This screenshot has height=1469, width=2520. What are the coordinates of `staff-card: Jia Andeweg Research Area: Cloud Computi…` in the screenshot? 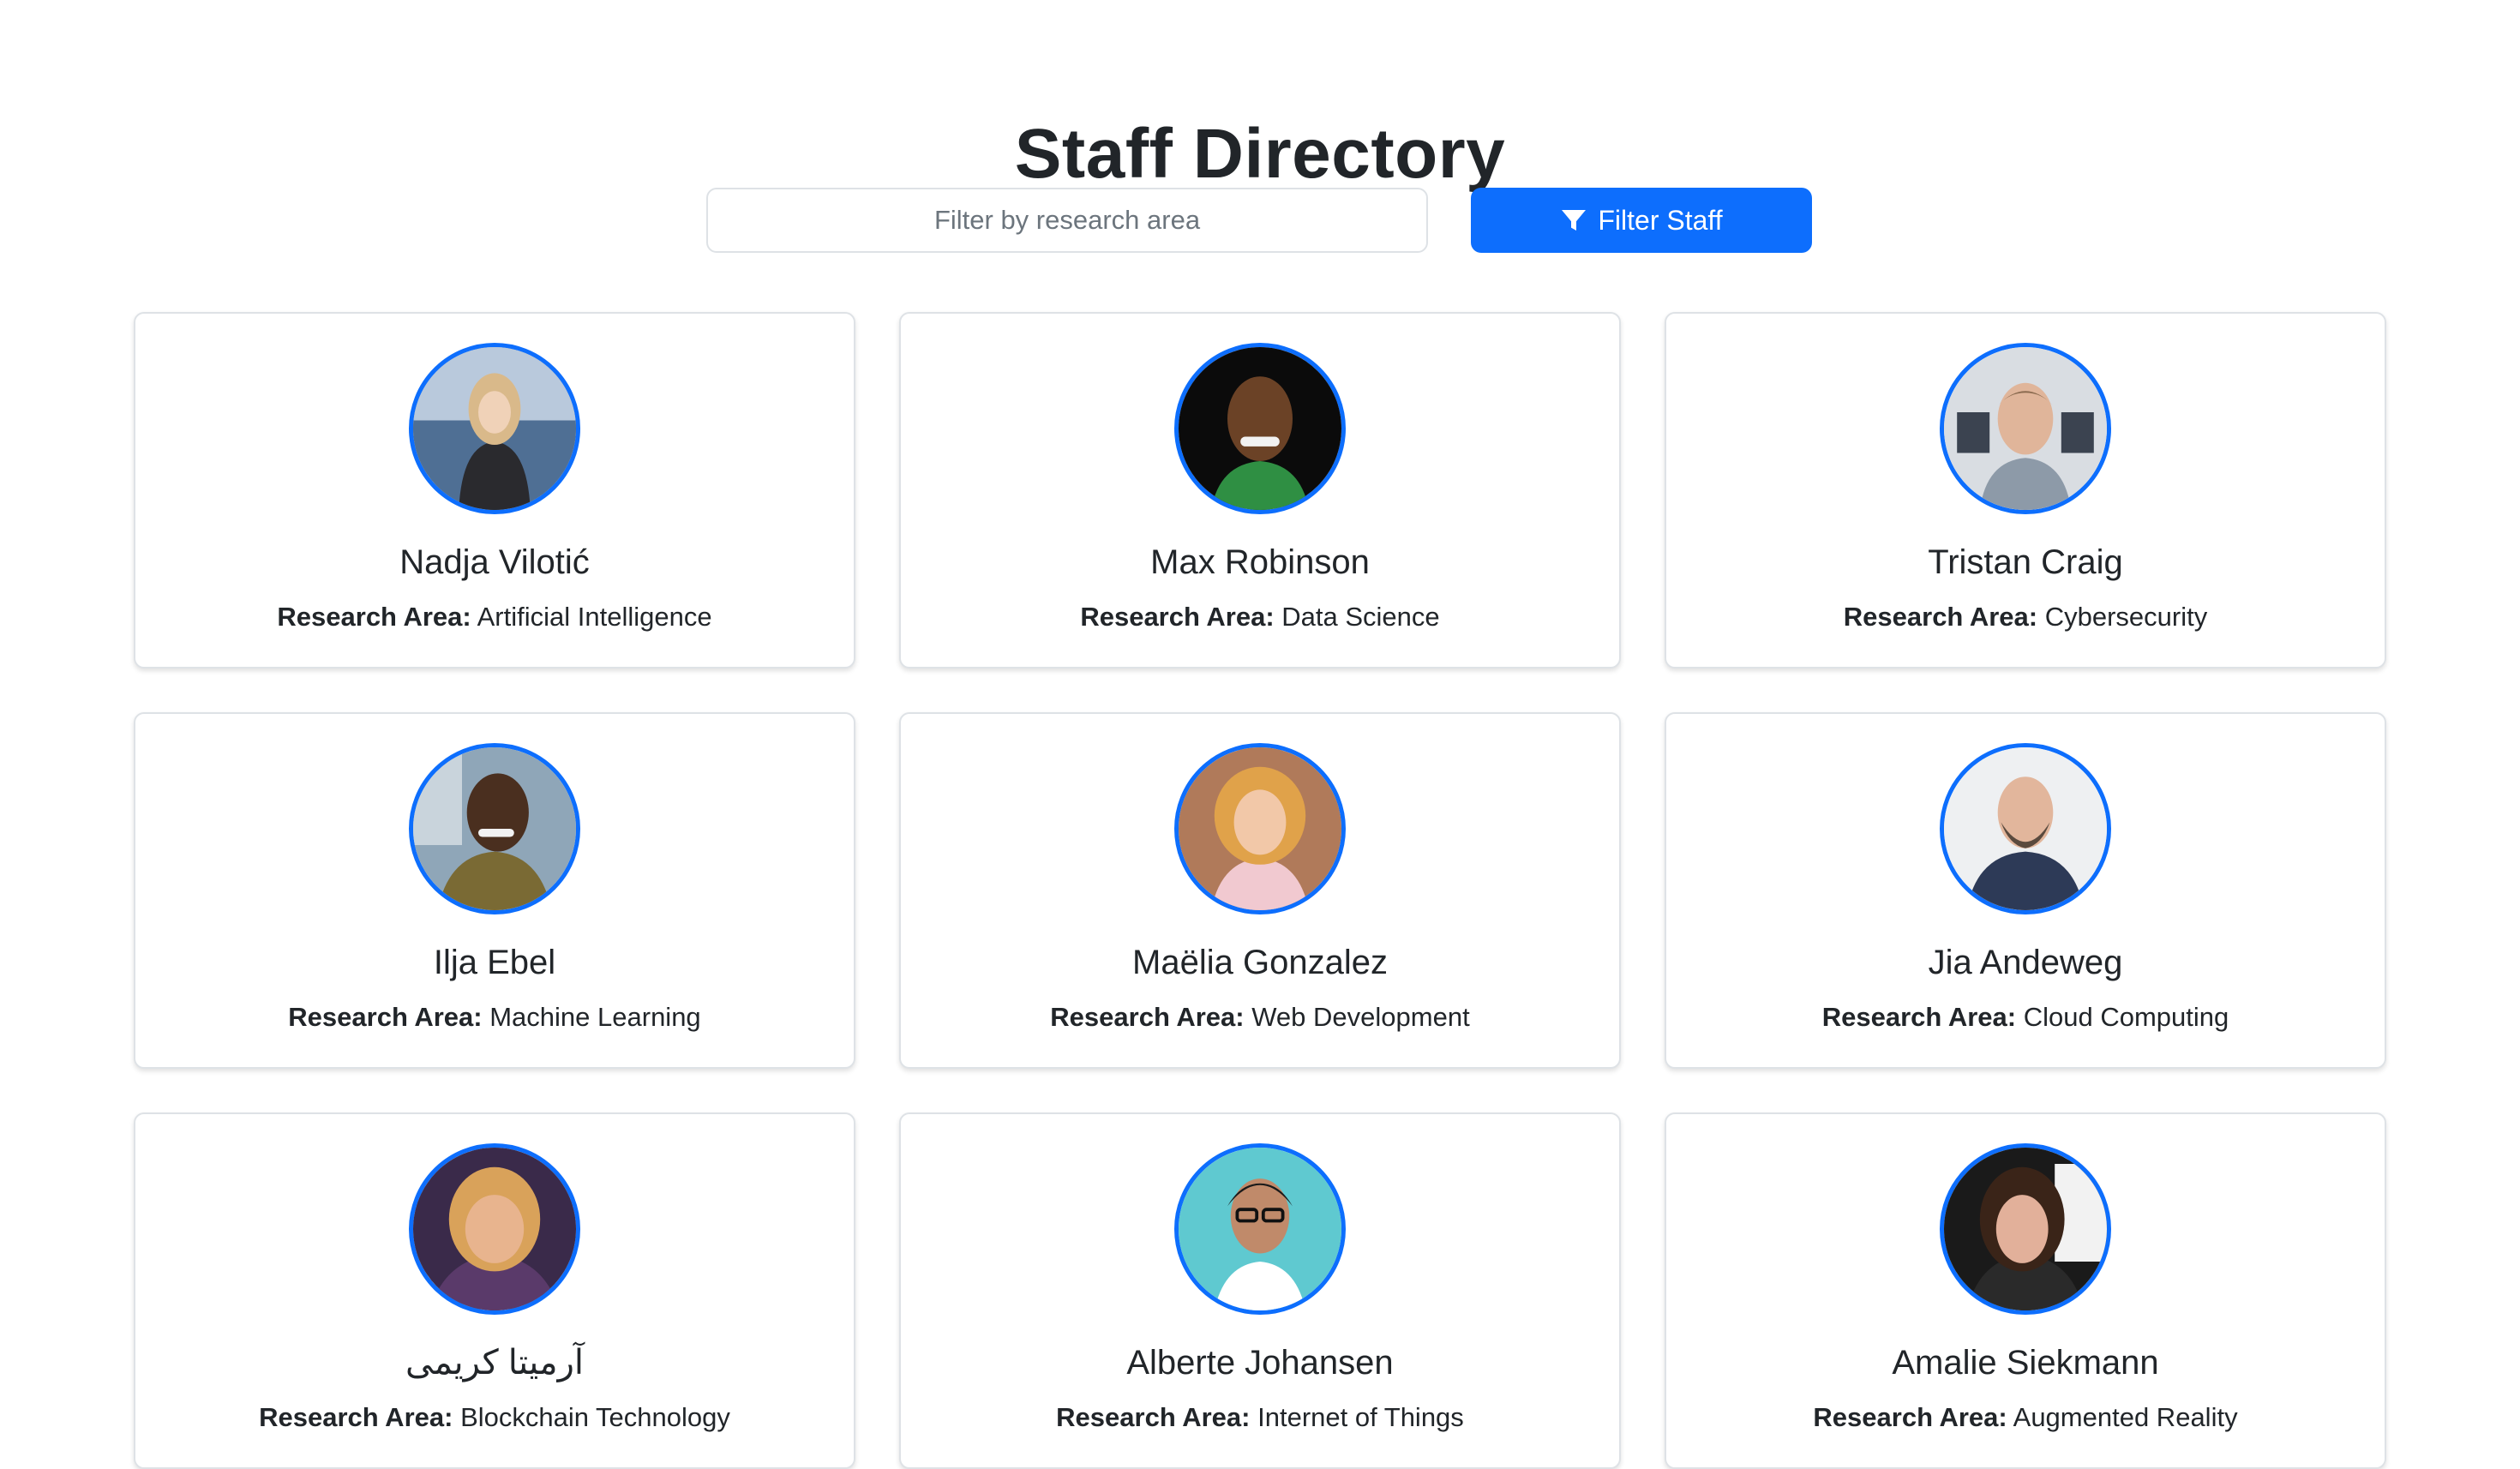 It's located at (2025, 890).